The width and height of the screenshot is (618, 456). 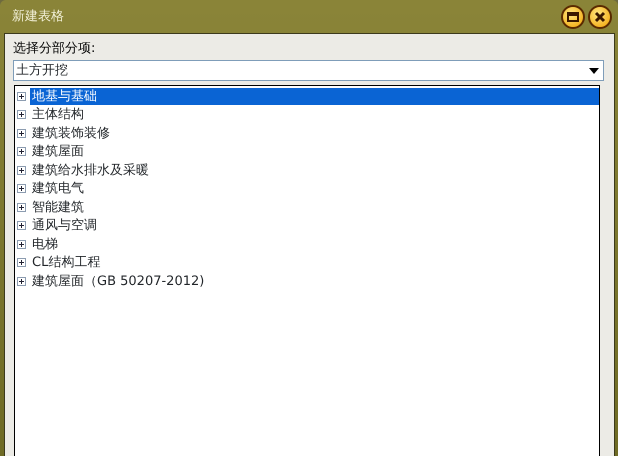 What do you see at coordinates (71, 133) in the screenshot?
I see `tree-item: 建筑装饰装修` at bounding box center [71, 133].